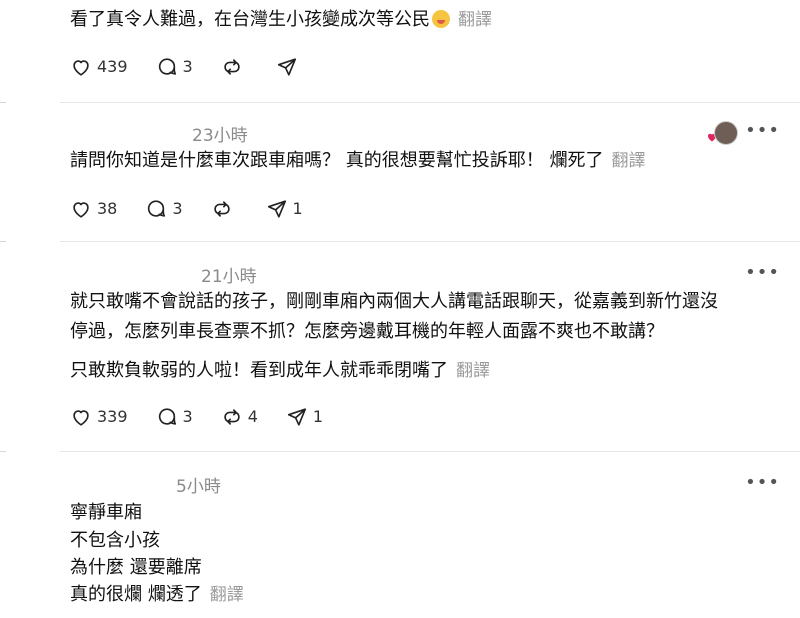 The width and height of the screenshot is (800, 618). What do you see at coordinates (726, 133) in the screenshot?
I see `avatar` at bounding box center [726, 133].